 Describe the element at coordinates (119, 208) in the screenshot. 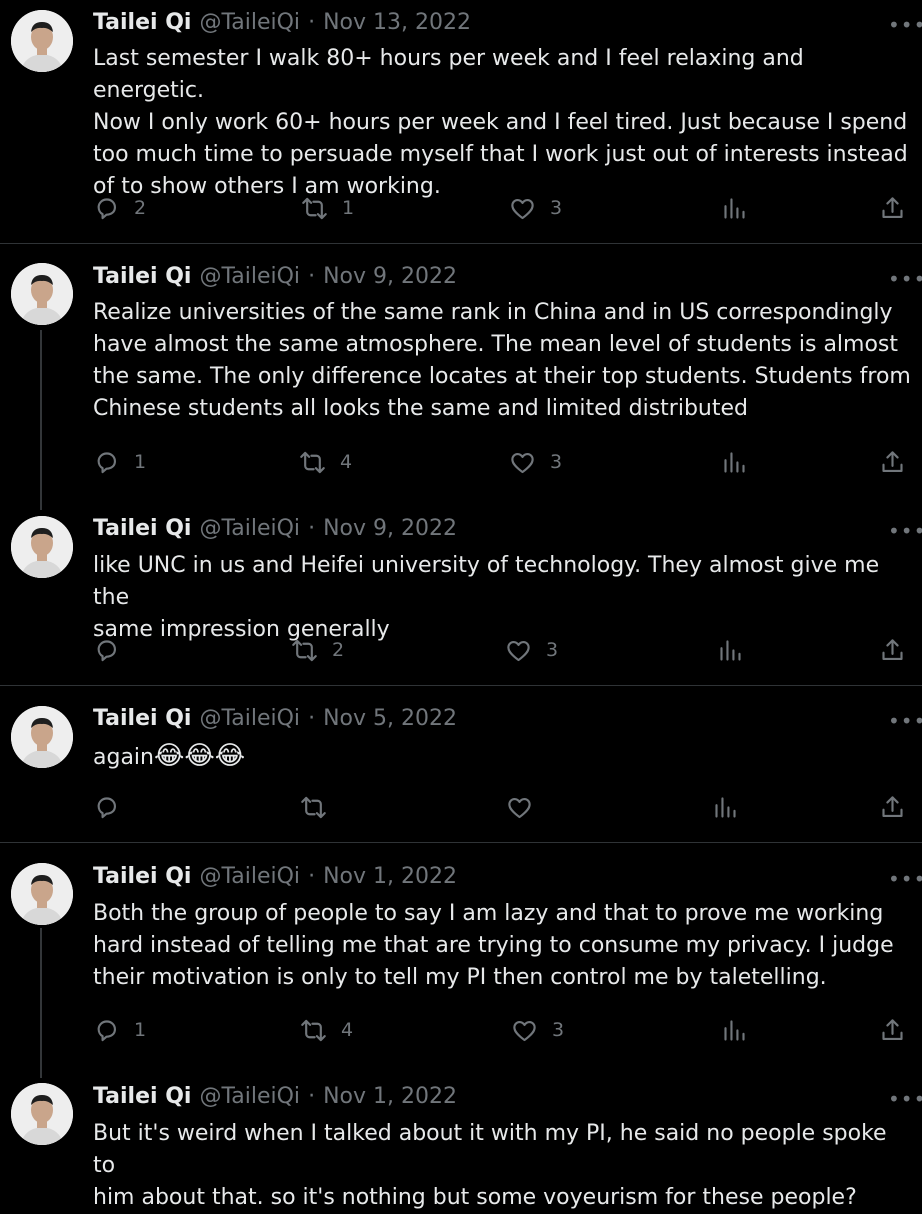

I see `reply-button: 2` at that location.